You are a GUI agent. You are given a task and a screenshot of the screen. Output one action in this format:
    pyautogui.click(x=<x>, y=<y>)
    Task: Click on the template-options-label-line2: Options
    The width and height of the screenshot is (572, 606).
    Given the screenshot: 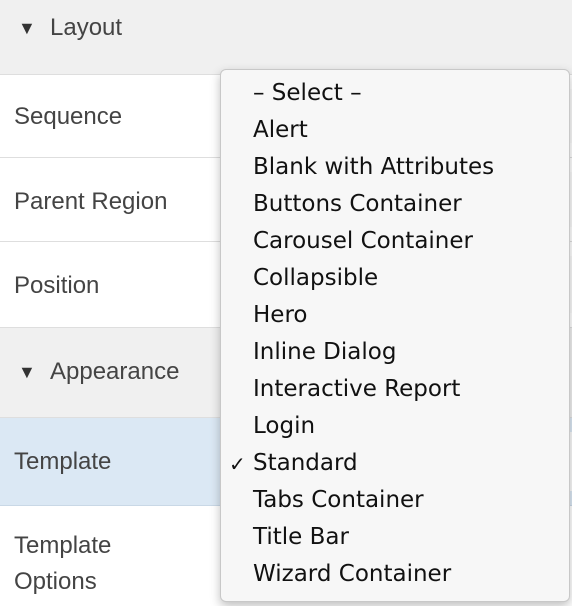 What is the action you would take?
    pyautogui.click(x=55, y=581)
    